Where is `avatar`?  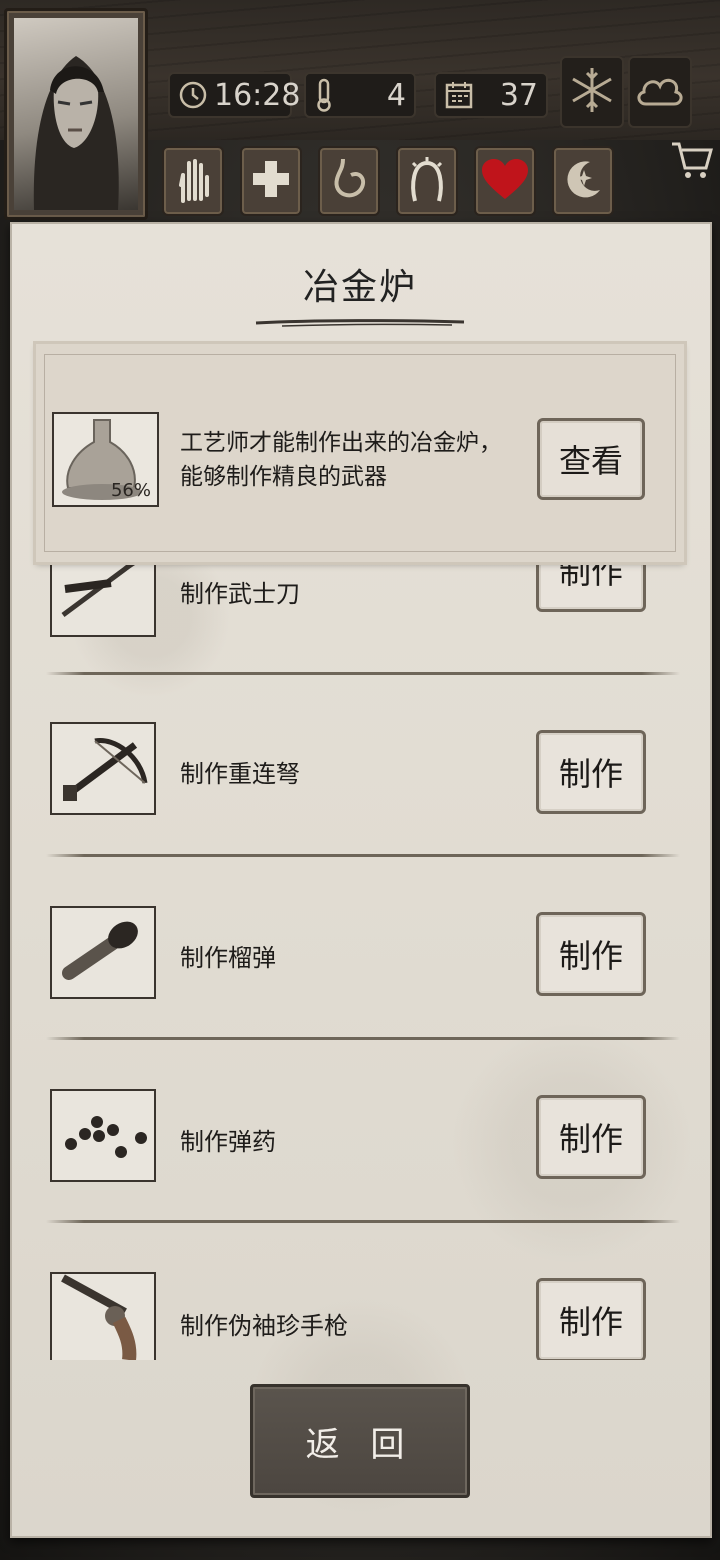
avatar is located at coordinates (76, 114).